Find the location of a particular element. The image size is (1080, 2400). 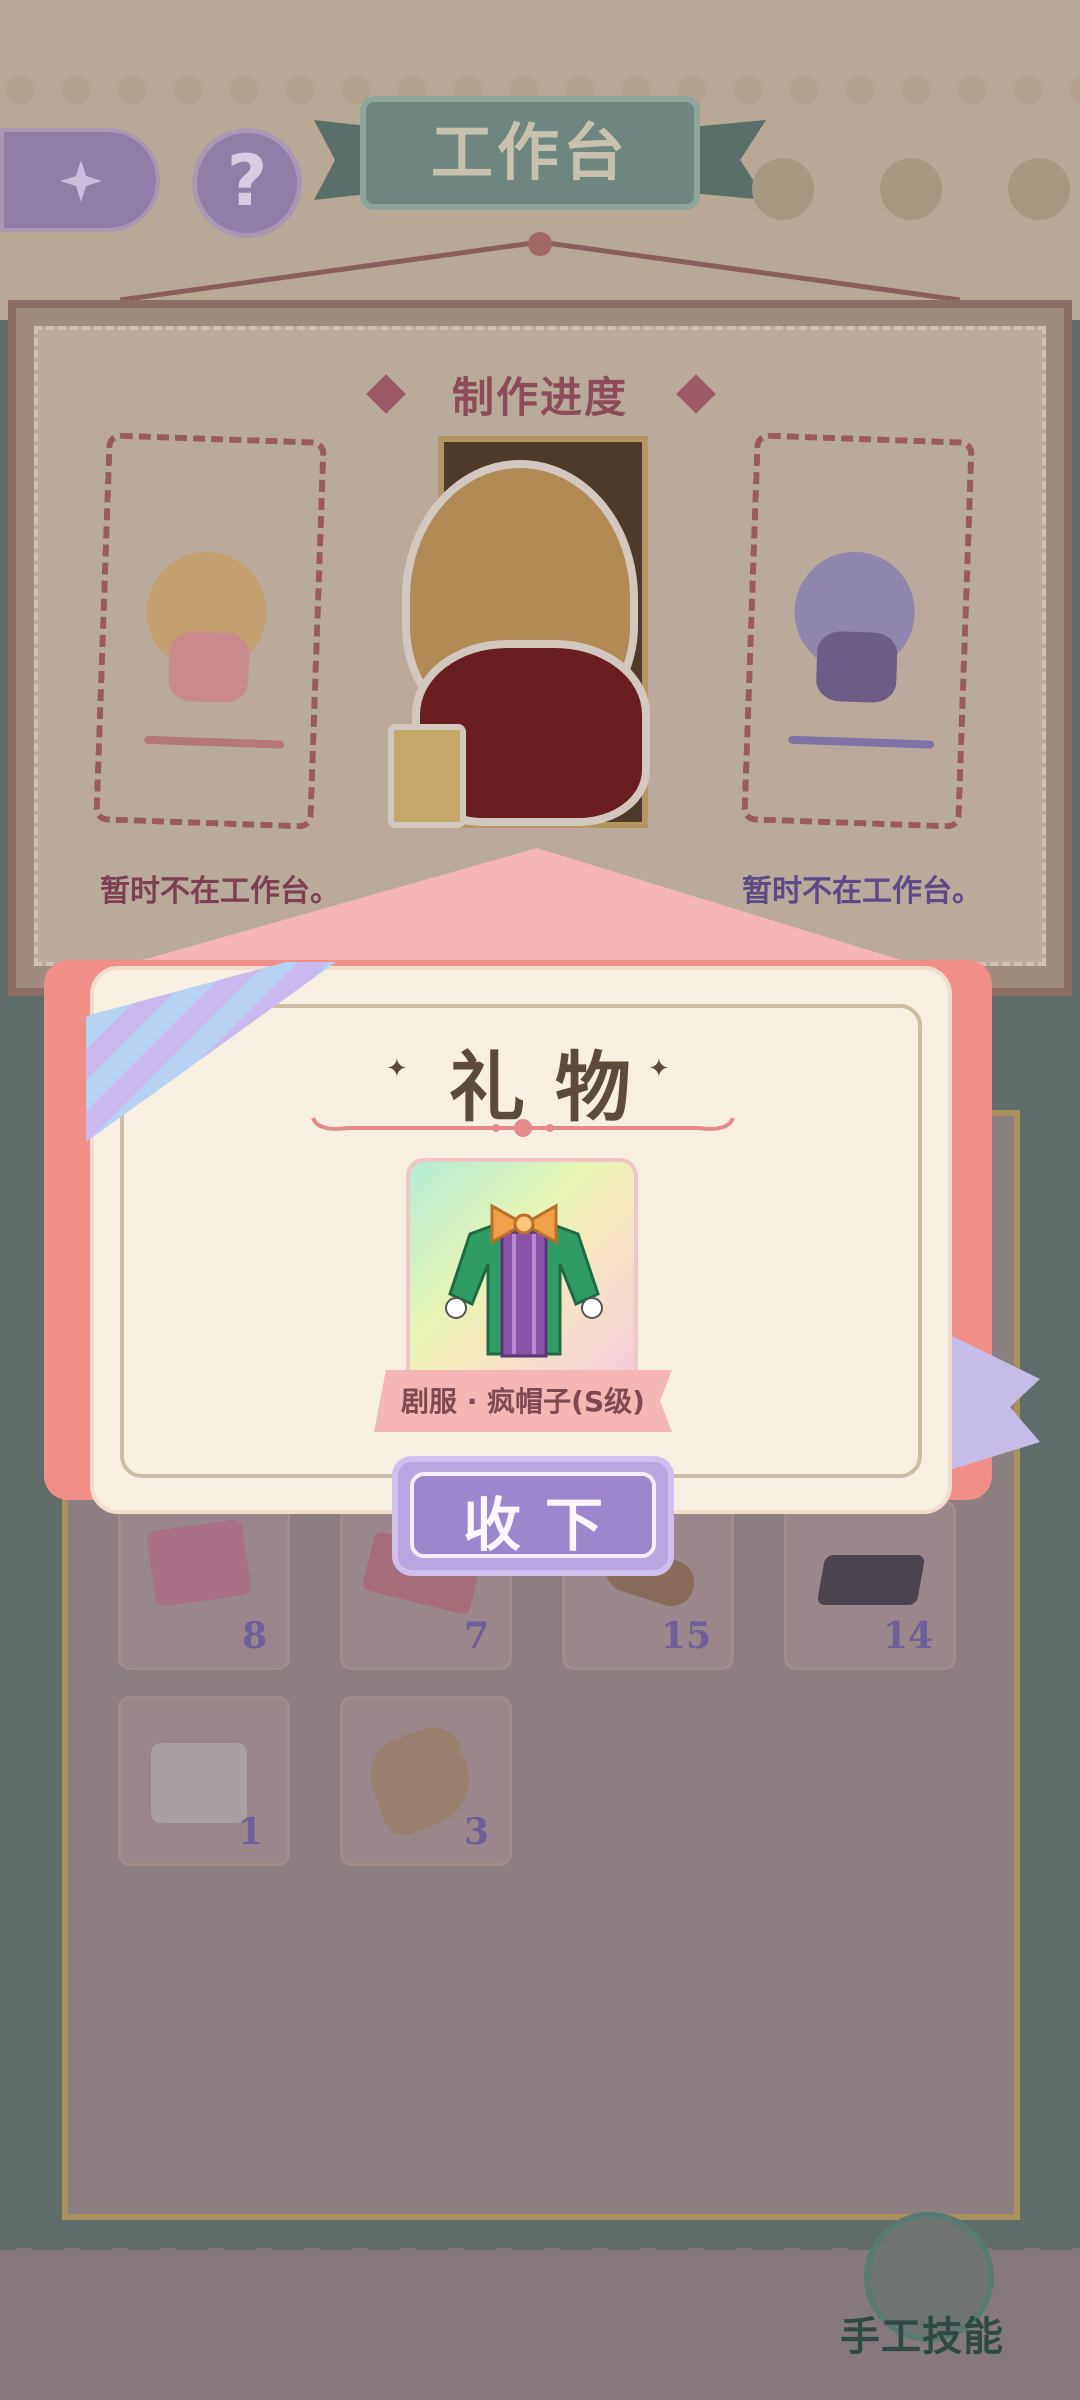

inventory-item-metal: 14 is located at coordinates (870, 1585).